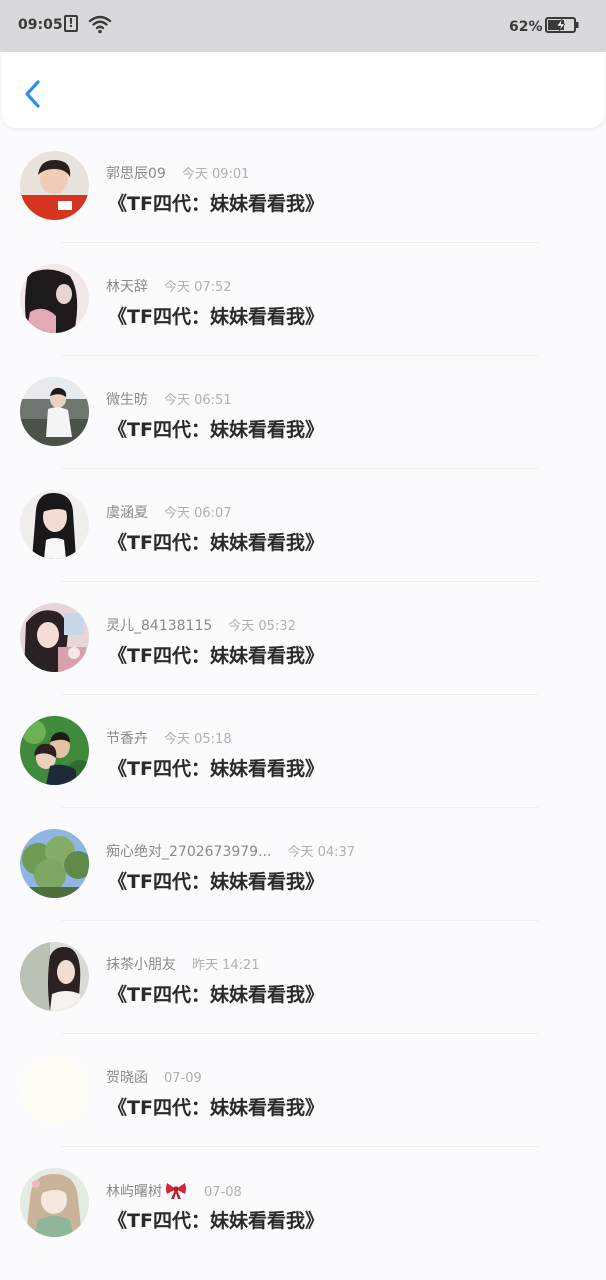 The width and height of the screenshot is (606, 1280). Describe the element at coordinates (127, 739) in the screenshot. I see `user-name: 节香卉` at that location.